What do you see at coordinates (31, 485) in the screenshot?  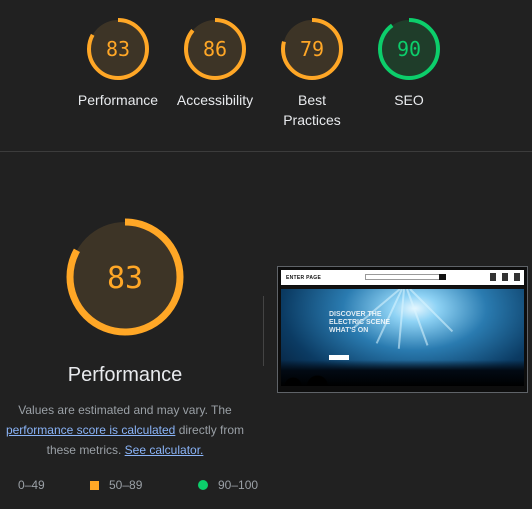 I see `legend-fail-range: 0–49` at bounding box center [31, 485].